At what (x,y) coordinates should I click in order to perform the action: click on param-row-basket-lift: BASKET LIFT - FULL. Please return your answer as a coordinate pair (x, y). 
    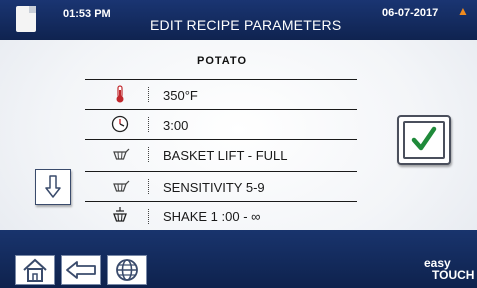
    Looking at the image, I should click on (221, 155).